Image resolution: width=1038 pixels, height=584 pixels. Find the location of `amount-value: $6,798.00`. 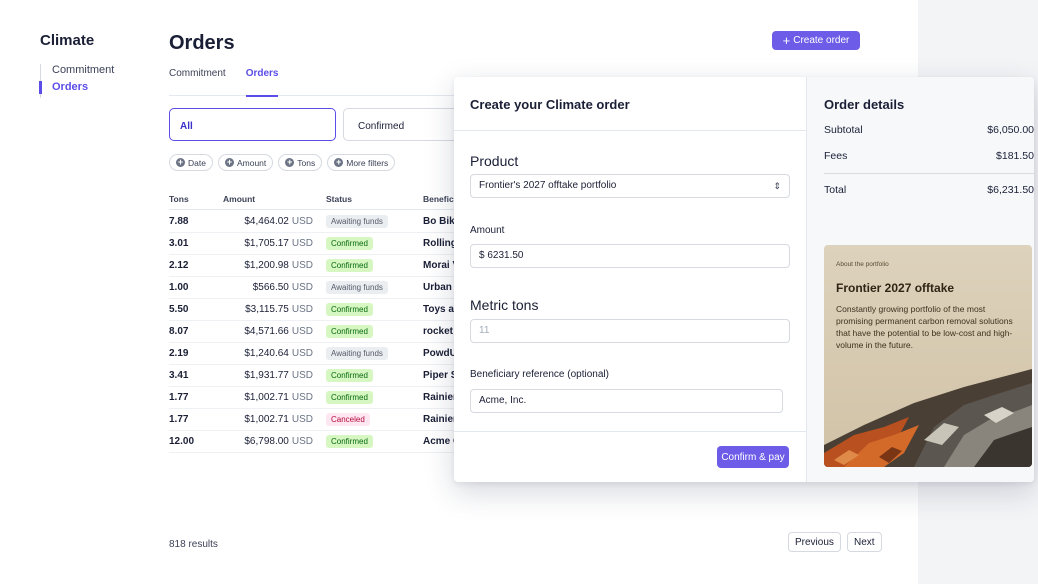

amount-value: $6,798.00 is located at coordinates (266, 441).